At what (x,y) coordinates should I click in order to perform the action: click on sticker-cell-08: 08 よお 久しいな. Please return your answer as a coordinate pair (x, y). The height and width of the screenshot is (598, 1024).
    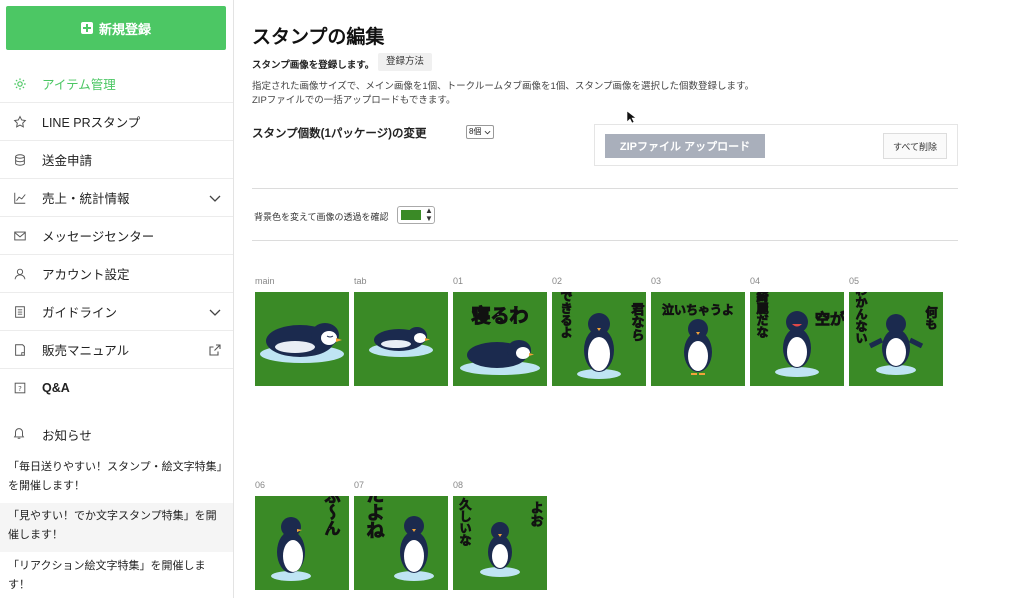
    Looking at the image, I should click on (500, 535).